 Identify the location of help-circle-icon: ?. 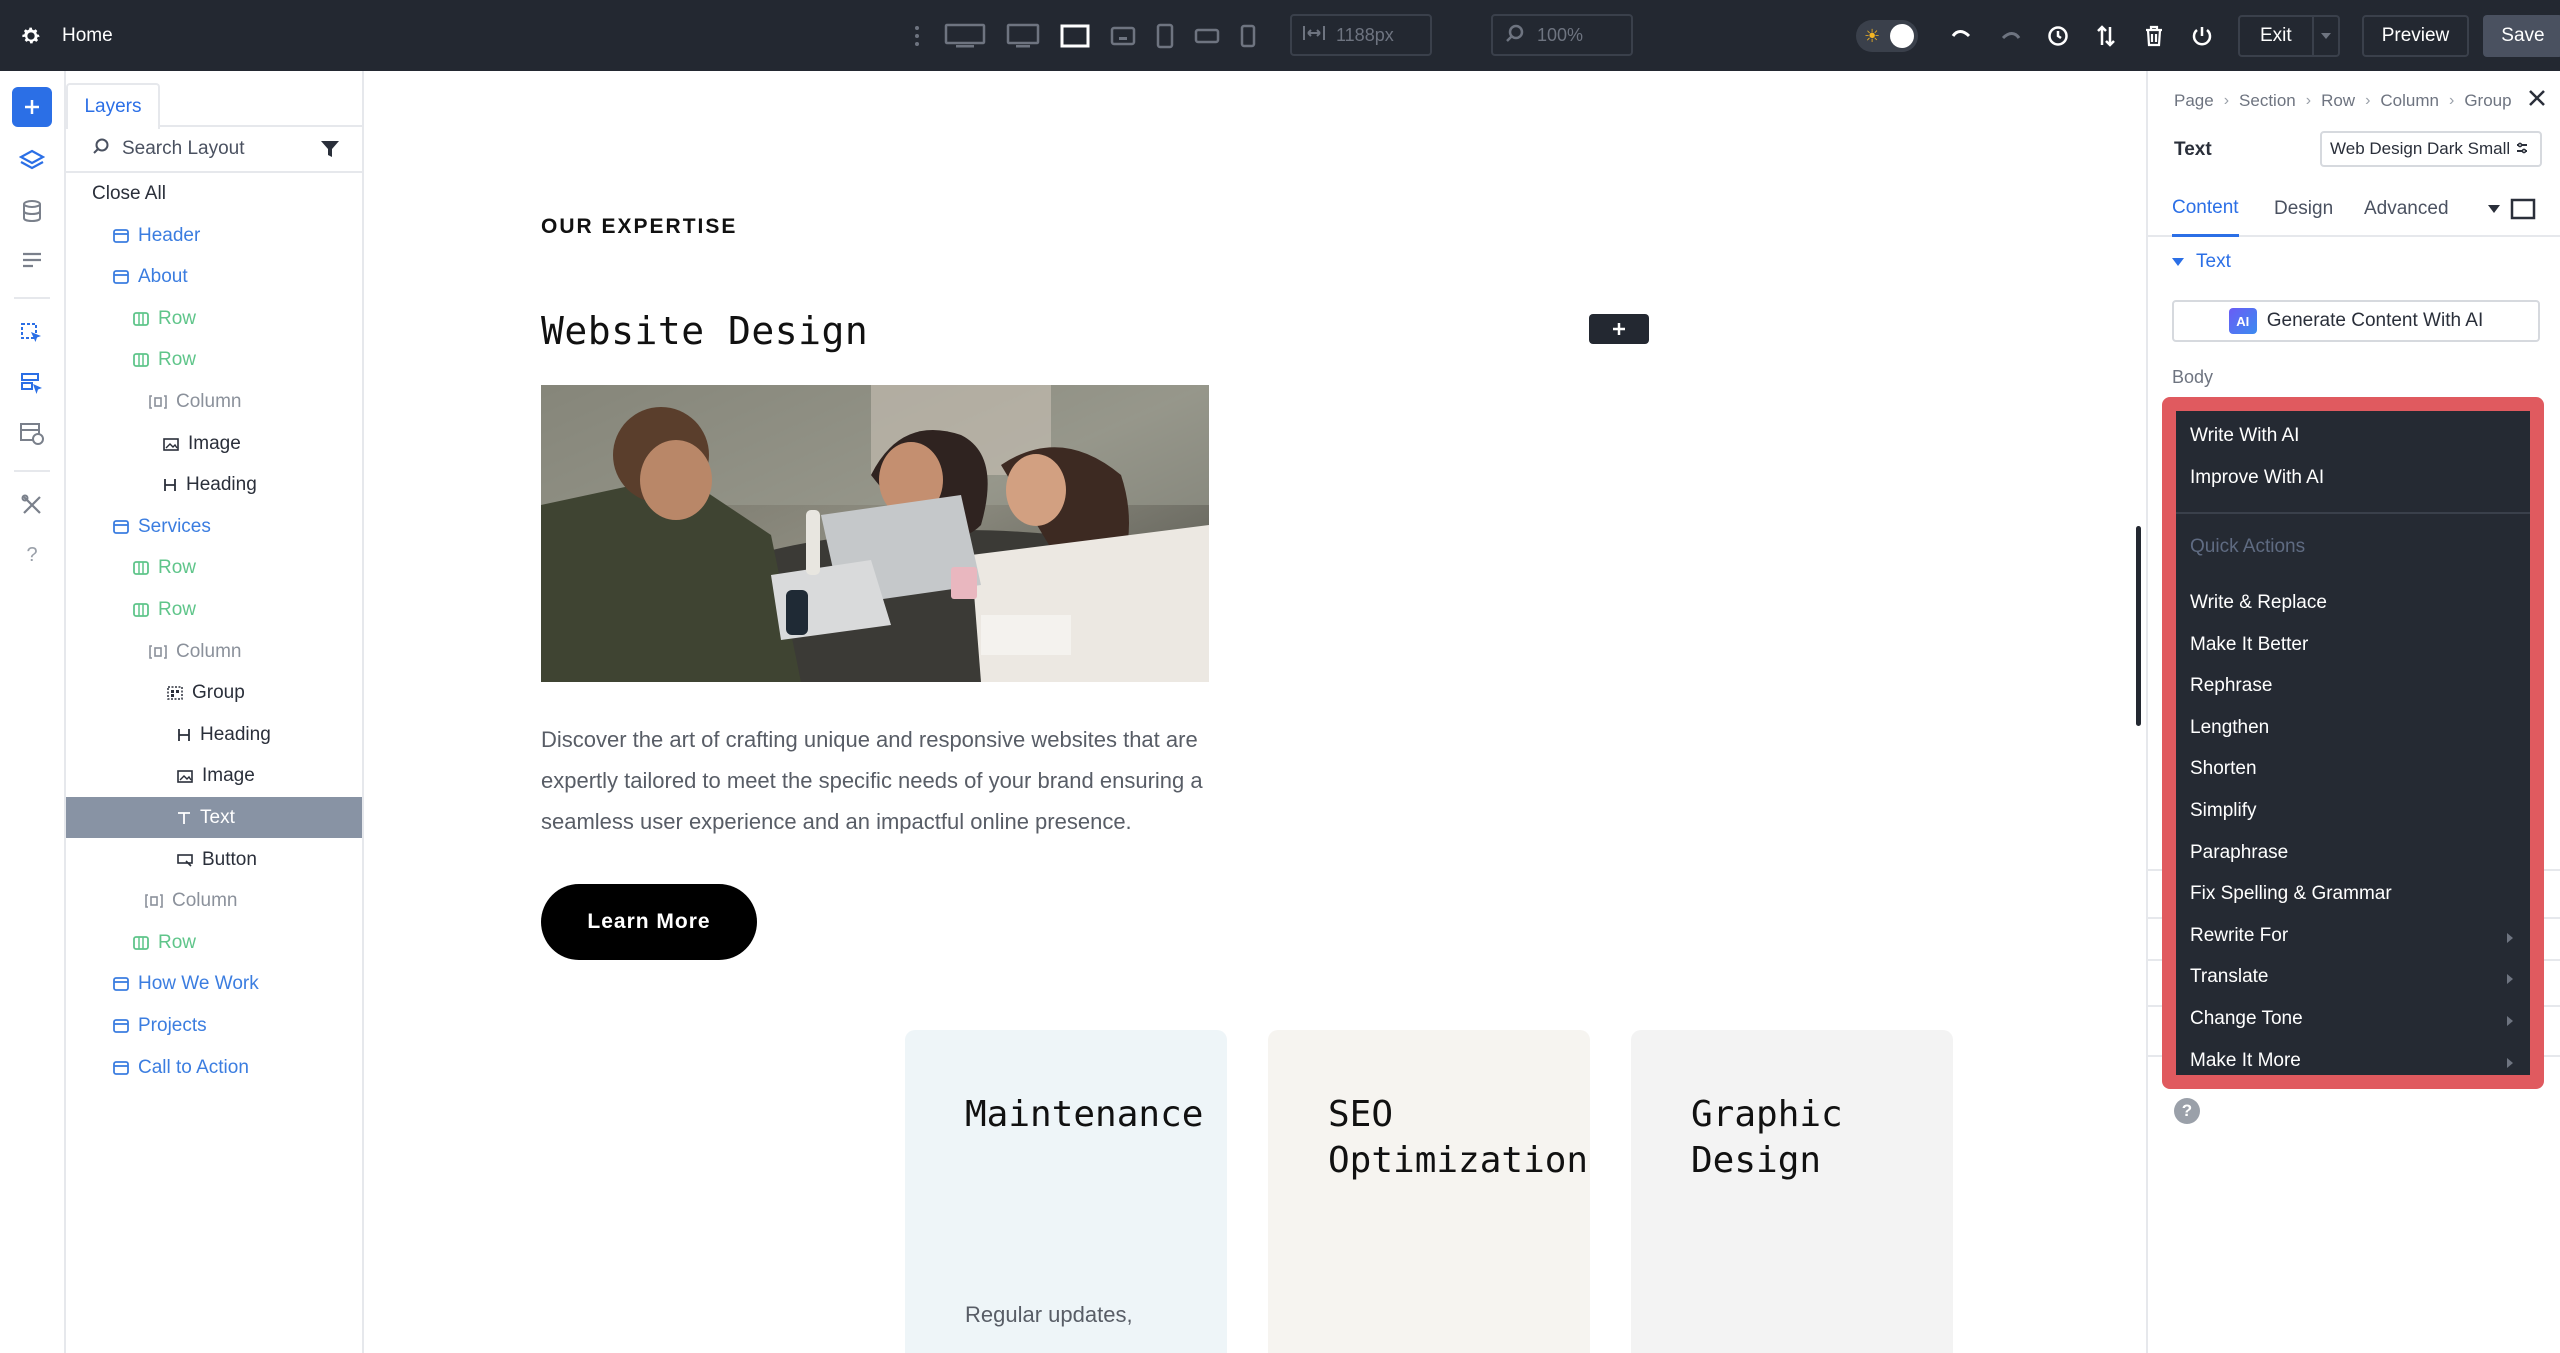
(2187, 1111).